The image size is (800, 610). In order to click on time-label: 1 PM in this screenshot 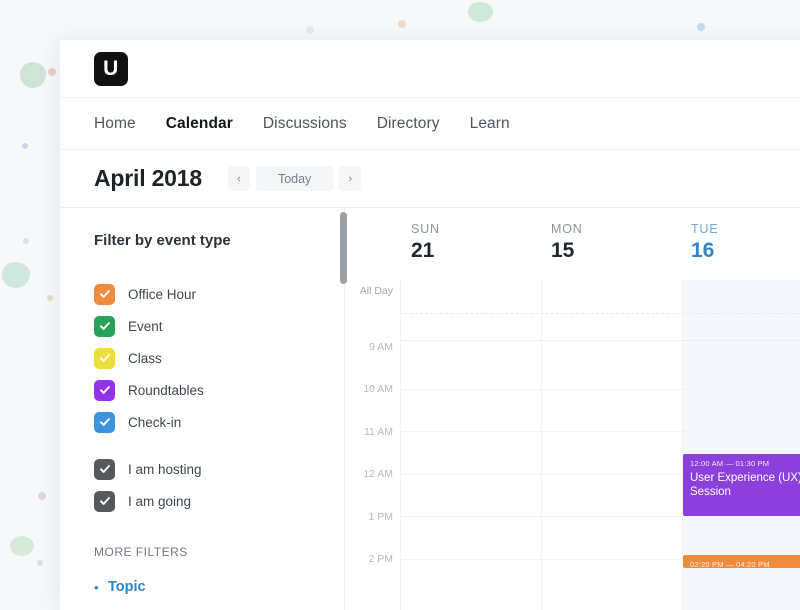, I will do `click(369, 517)`.